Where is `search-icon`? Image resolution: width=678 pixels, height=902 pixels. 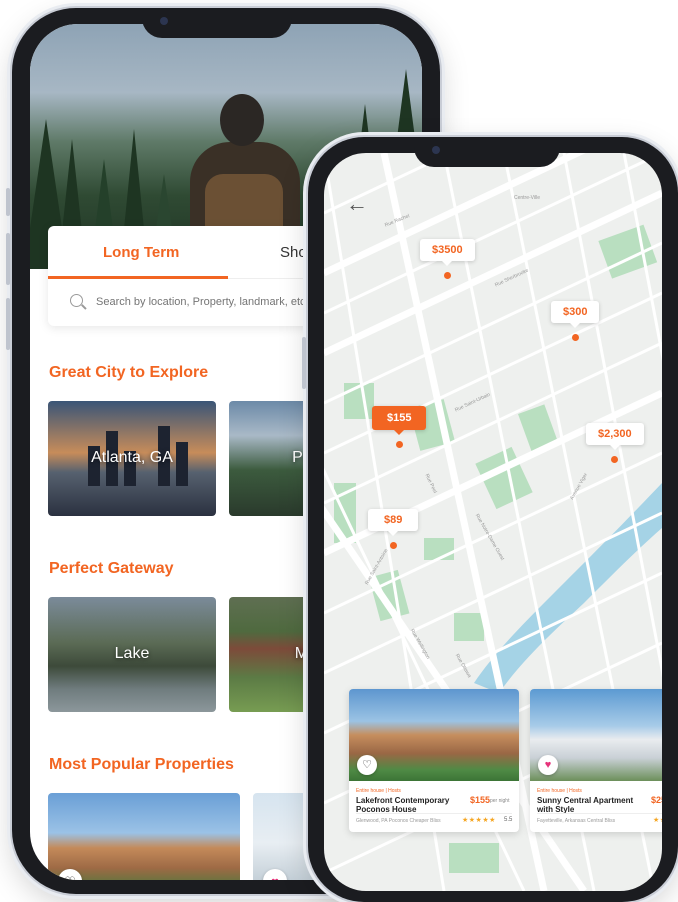
search-icon is located at coordinates (76, 300).